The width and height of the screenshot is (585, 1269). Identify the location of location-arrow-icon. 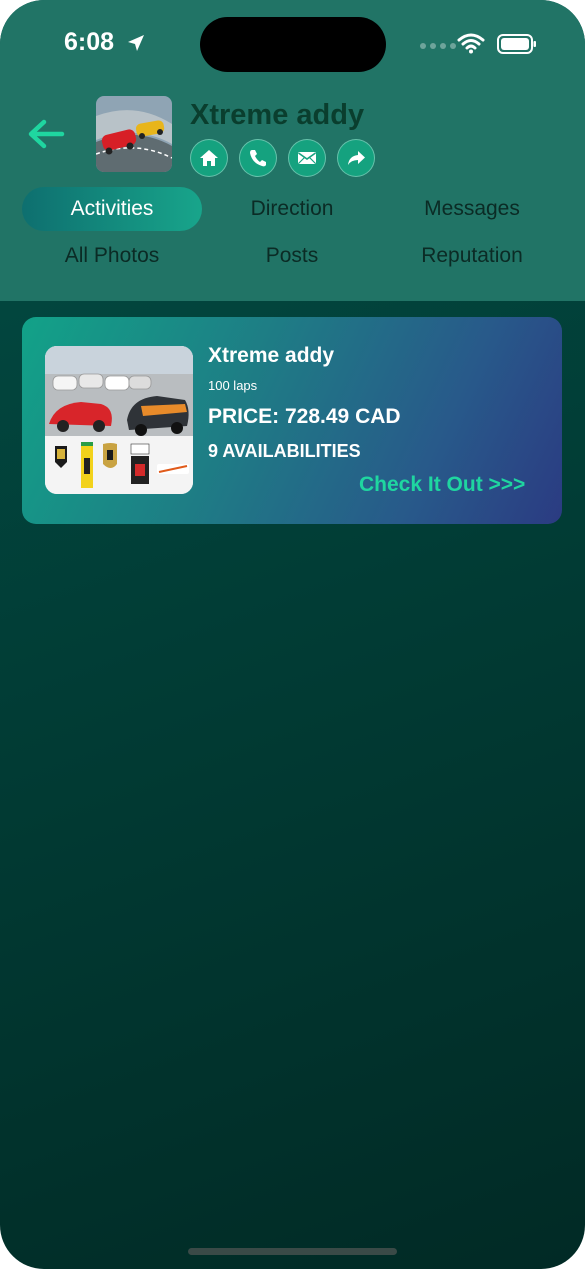
(136, 43).